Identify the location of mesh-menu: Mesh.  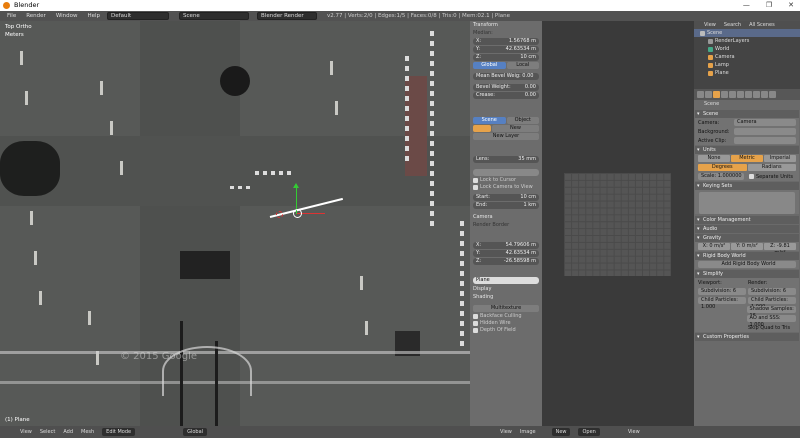
(87, 432).